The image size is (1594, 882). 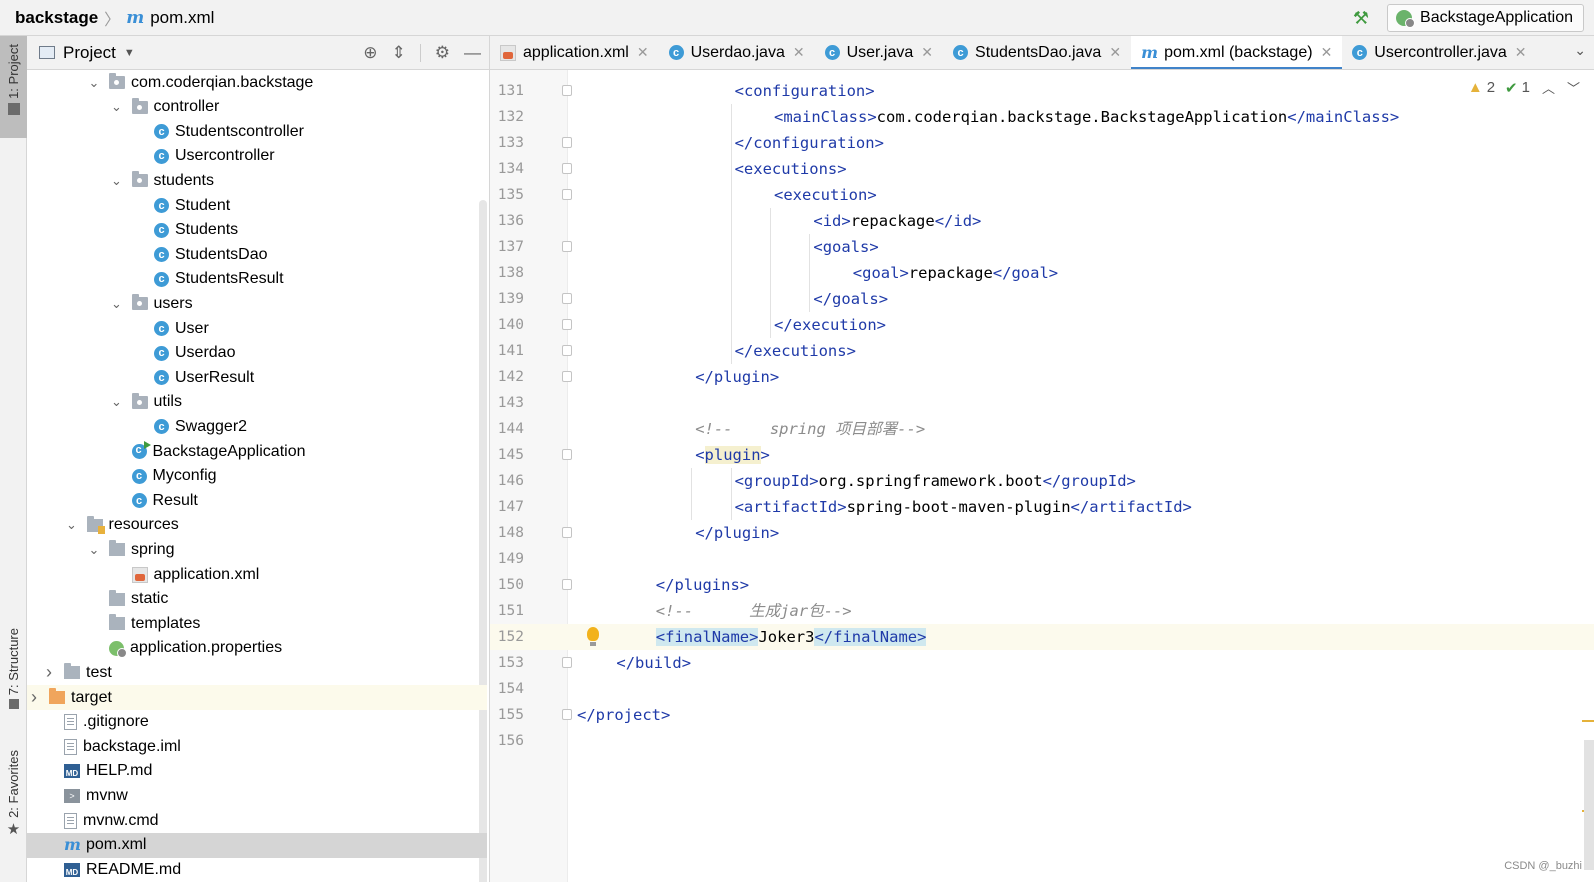 What do you see at coordinates (1042, 143) in the screenshot?
I see `code-line: 133 </configuration>` at bounding box center [1042, 143].